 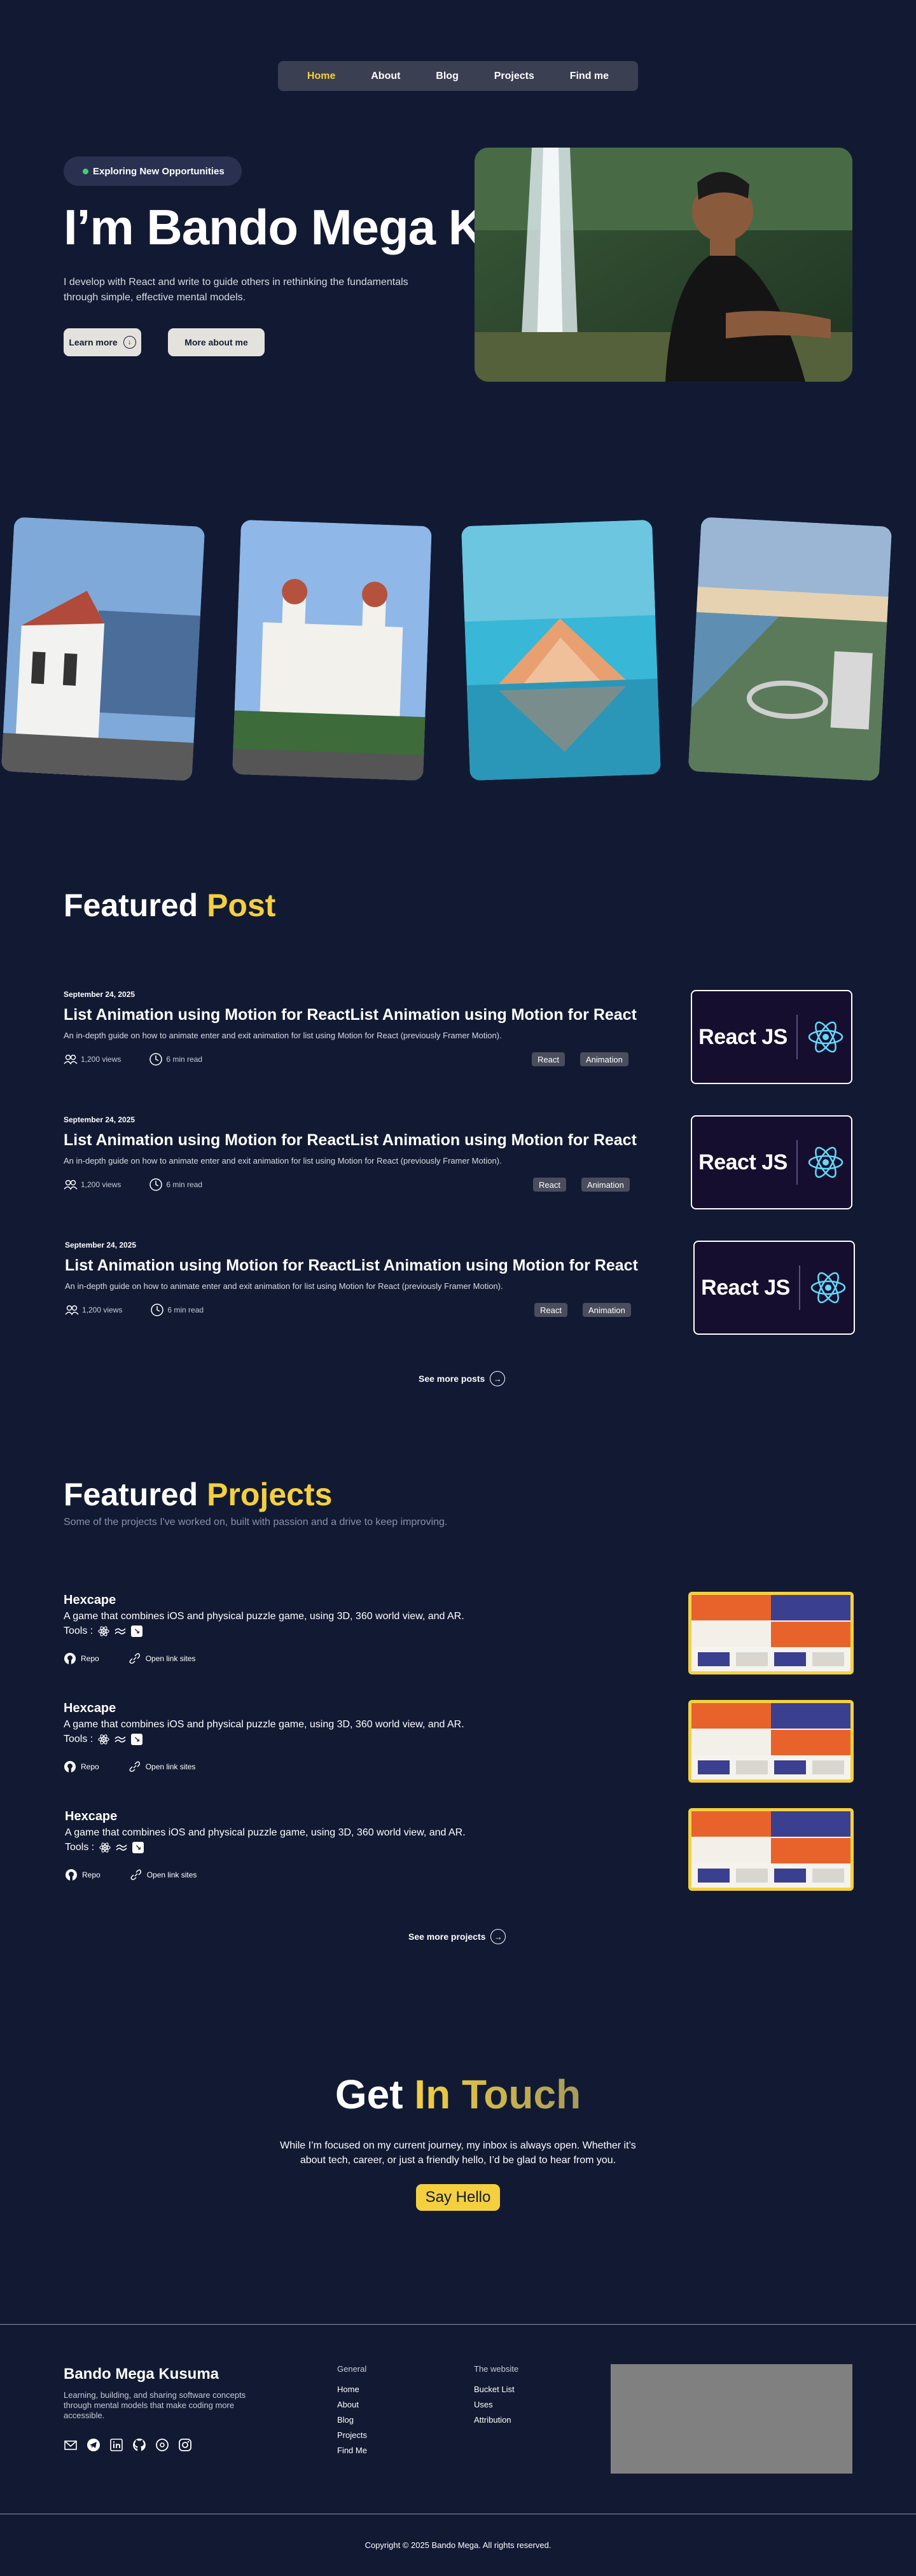 I want to click on featured-post-heading: Featured Post, so click(x=169, y=906).